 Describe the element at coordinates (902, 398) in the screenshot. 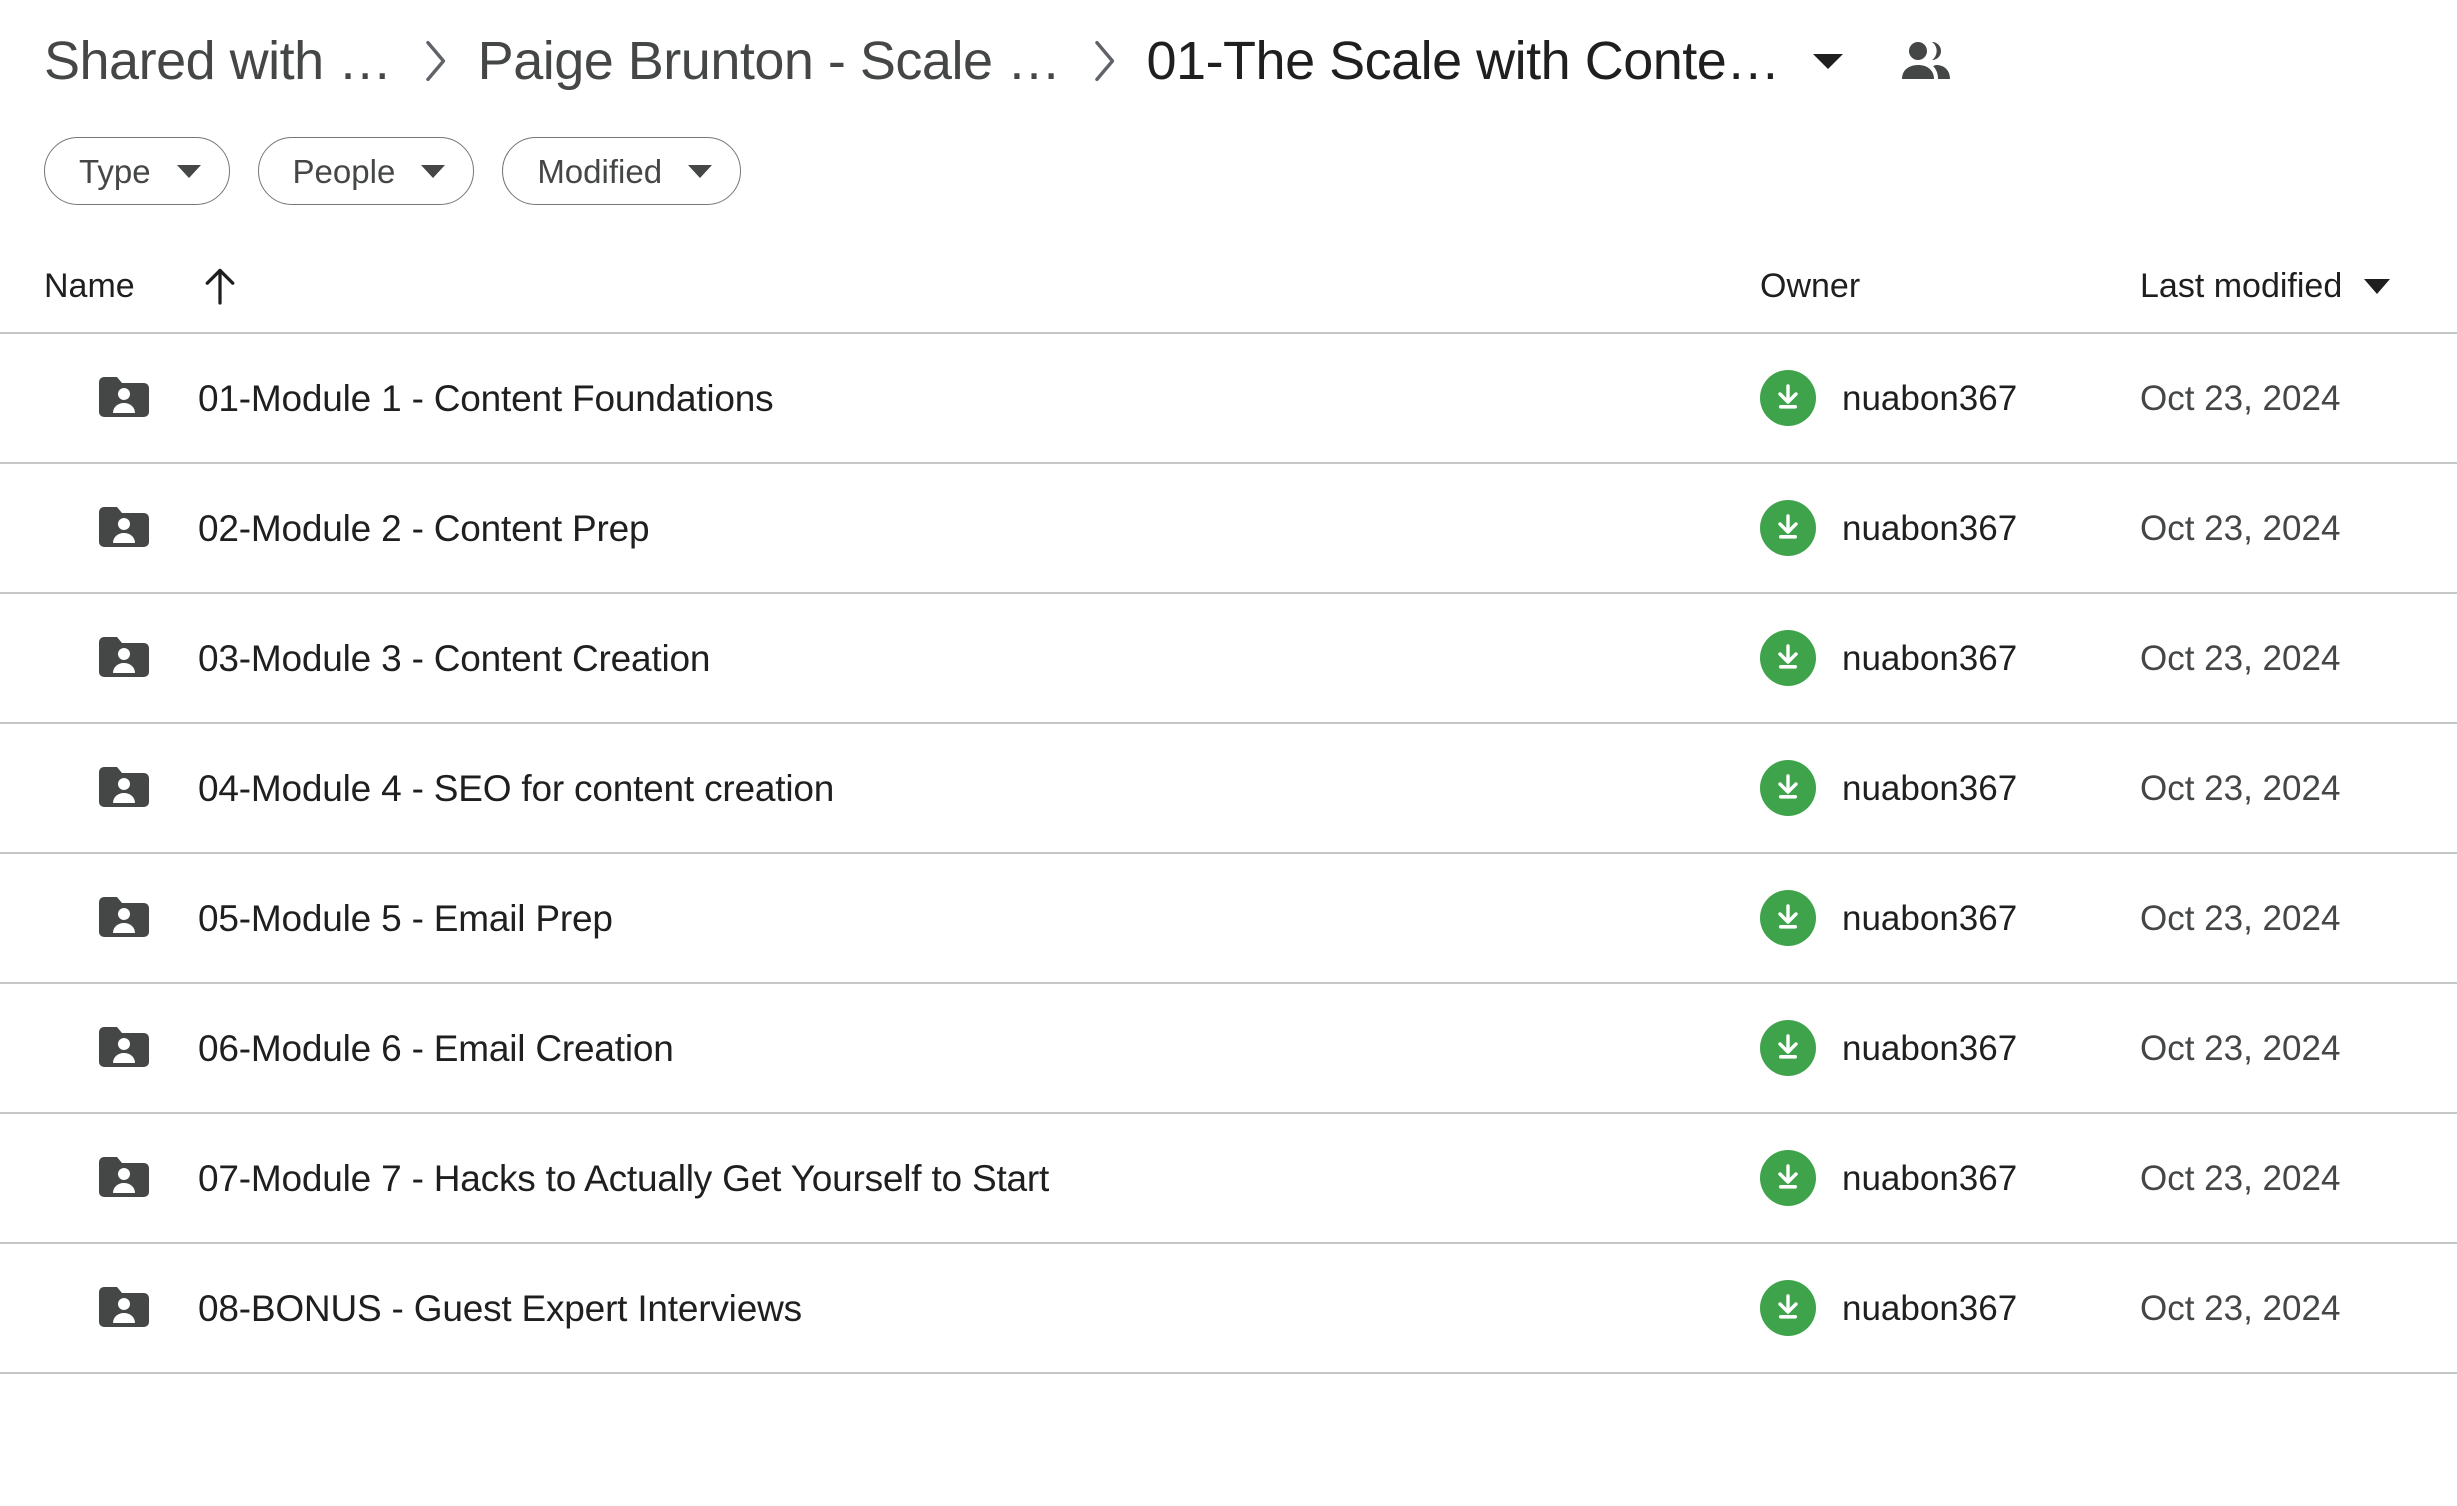

I see `file-name-cell: 01-Module 1 - Content Foundations` at that location.